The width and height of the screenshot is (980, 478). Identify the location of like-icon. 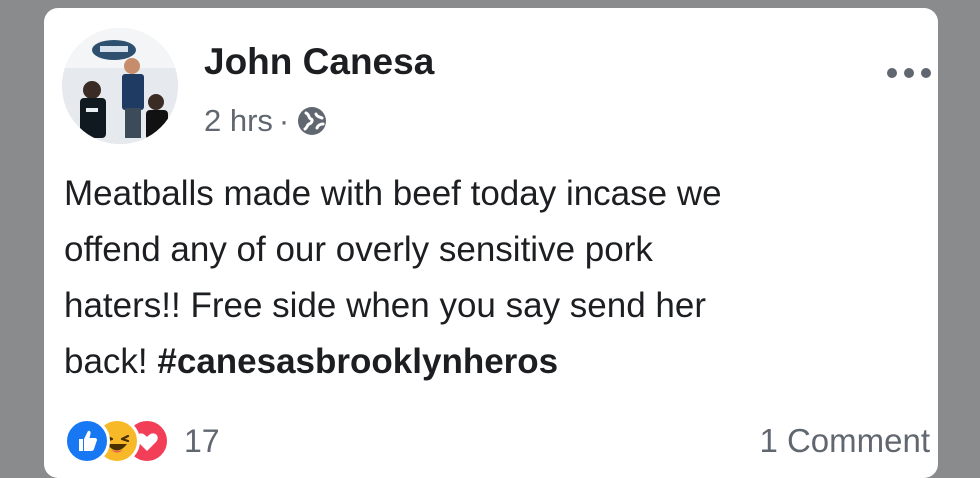
(87, 441).